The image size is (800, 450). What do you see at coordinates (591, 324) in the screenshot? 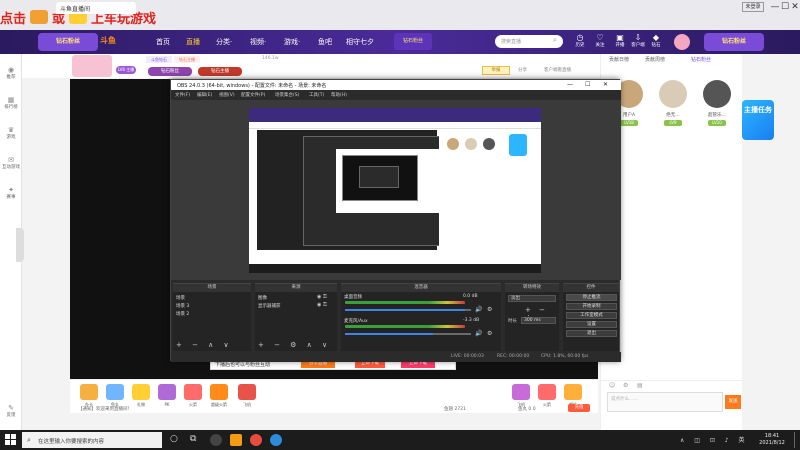
I see `settings-button: 设置` at bounding box center [591, 324].